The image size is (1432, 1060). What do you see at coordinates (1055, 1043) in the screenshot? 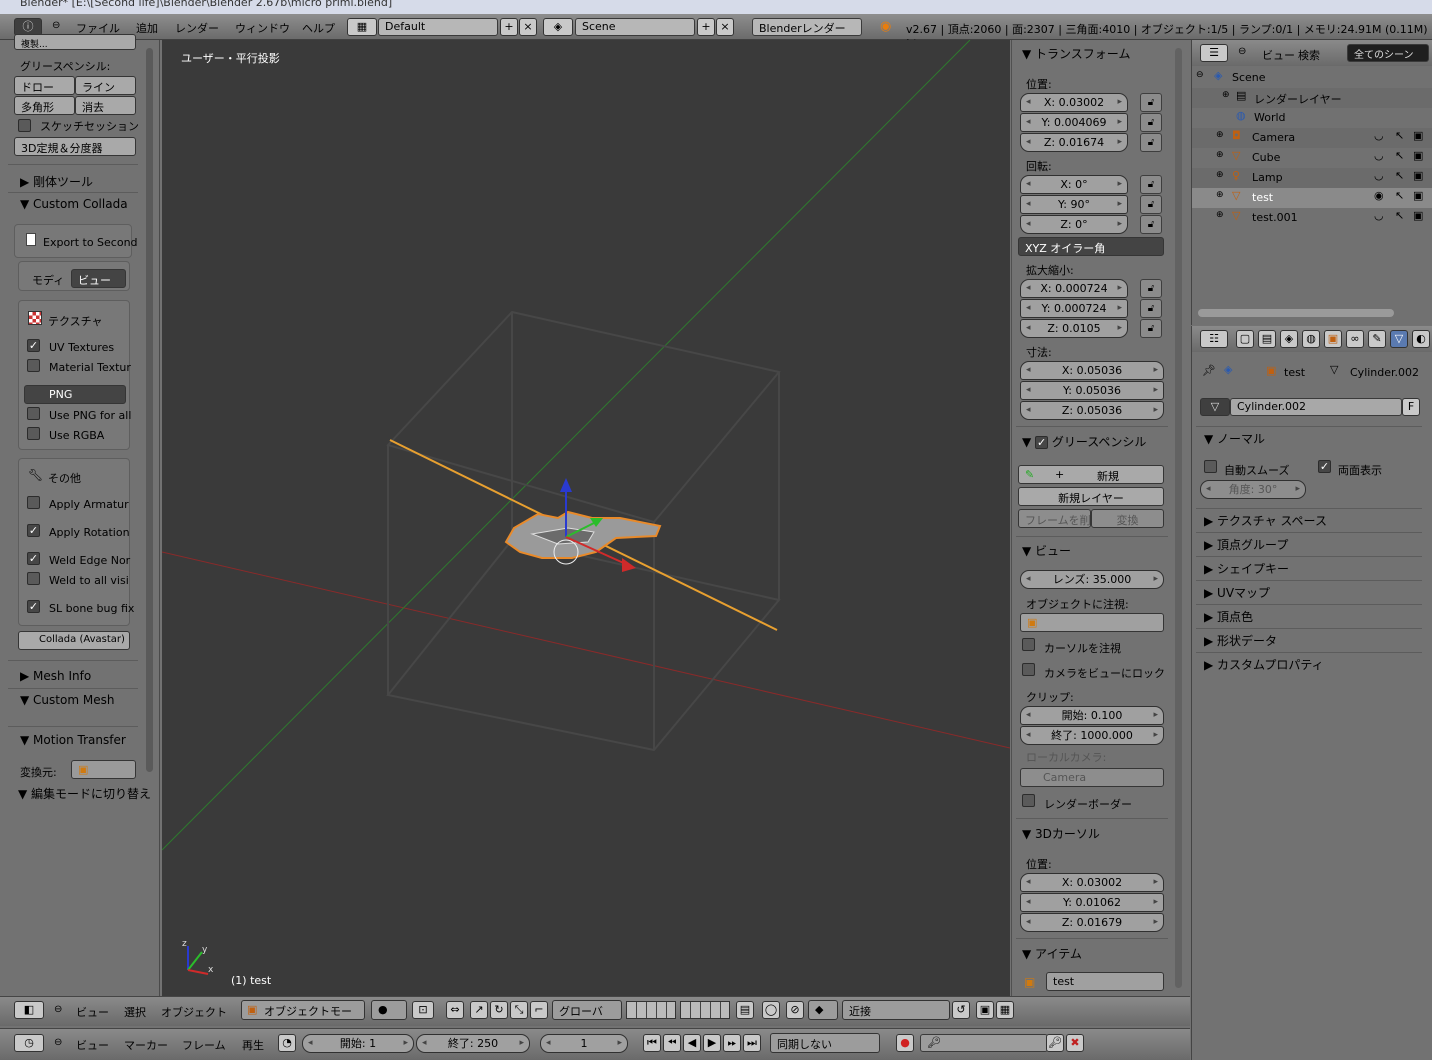
I see `insert-keyframe-icon: 🔑︎` at bounding box center [1055, 1043].